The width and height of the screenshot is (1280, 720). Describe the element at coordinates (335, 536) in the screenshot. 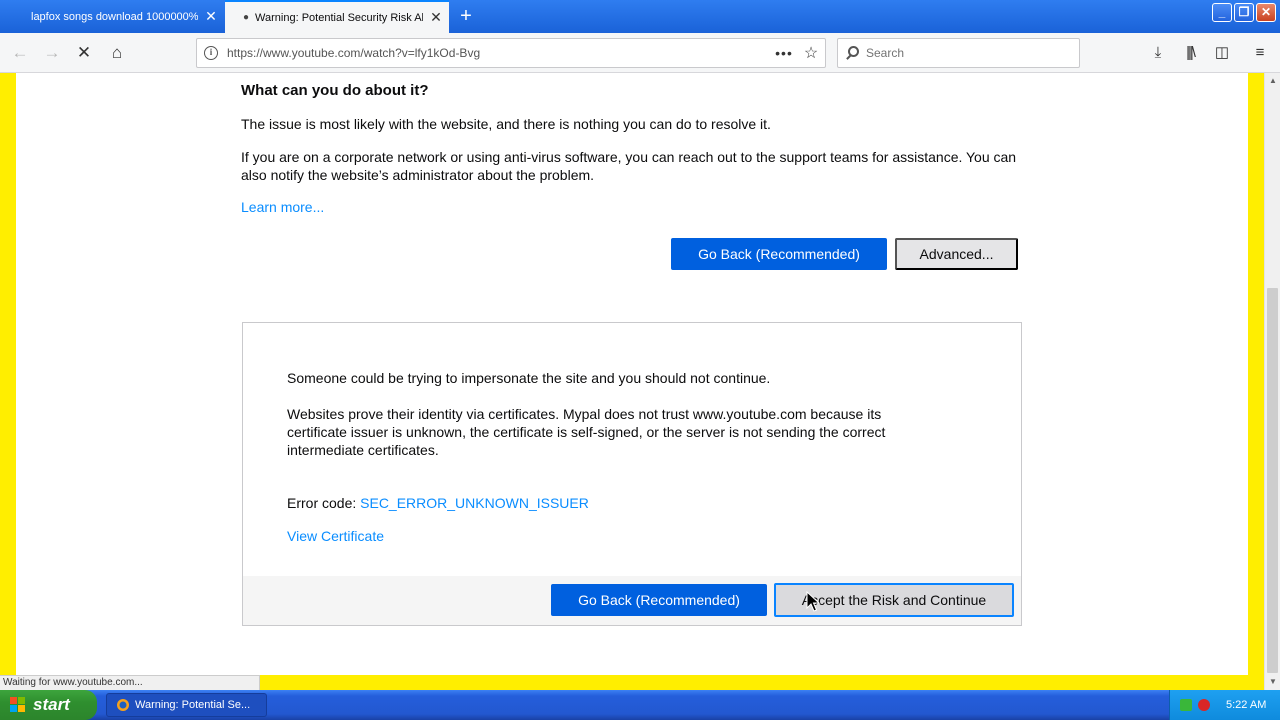

I see `view-certificate-link: View Certificate` at that location.